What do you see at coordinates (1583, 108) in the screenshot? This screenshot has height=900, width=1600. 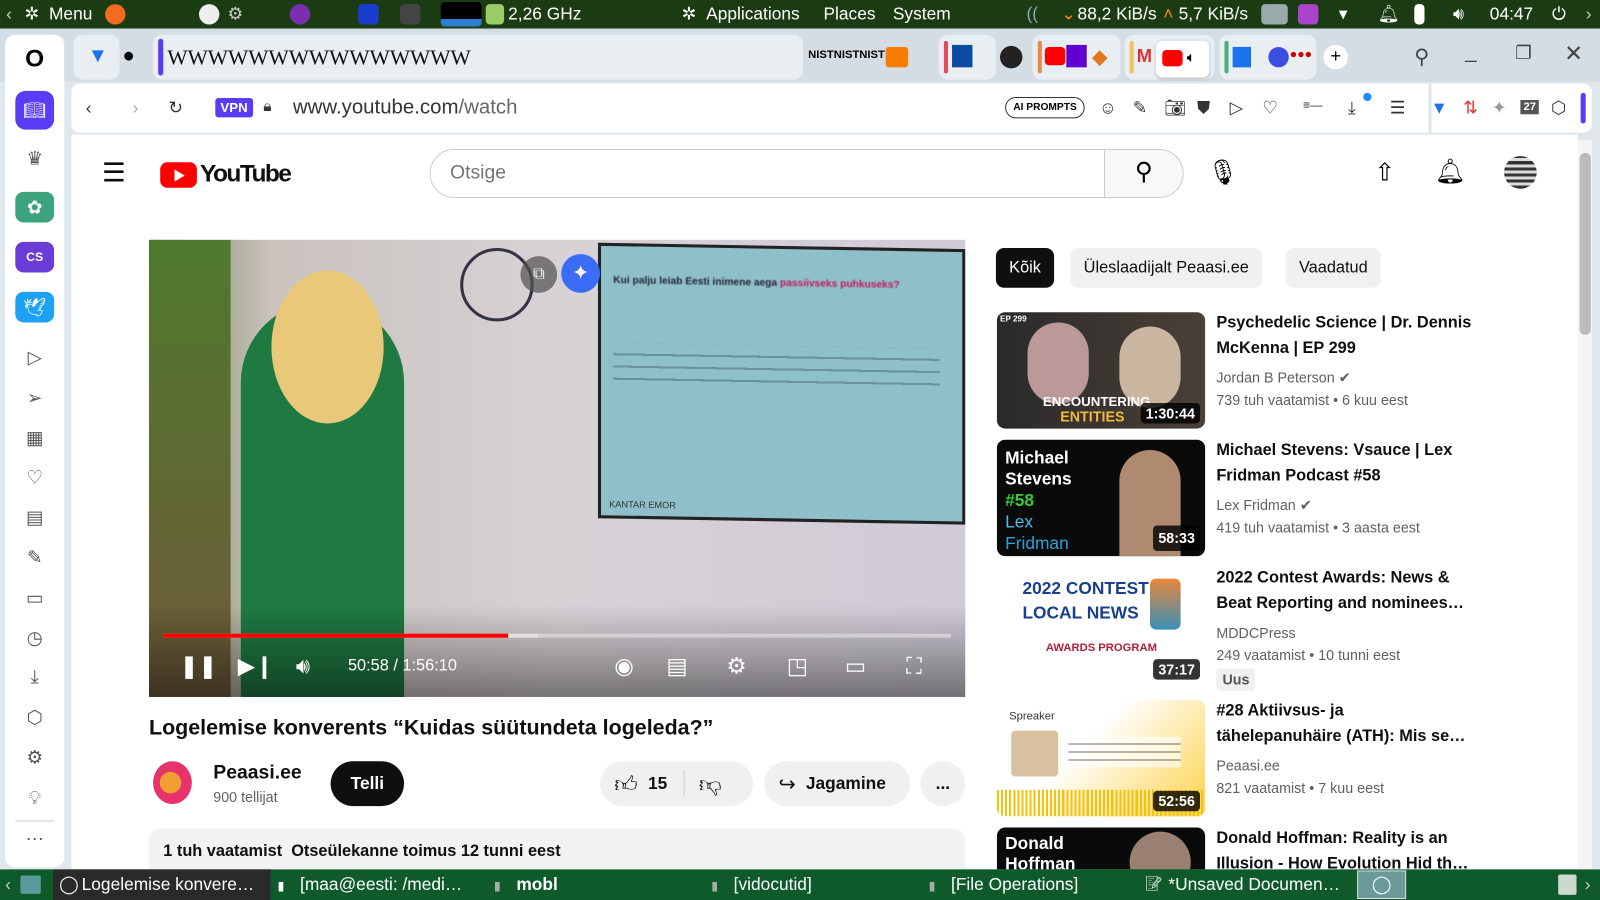 I see `sidebar-toggle` at bounding box center [1583, 108].